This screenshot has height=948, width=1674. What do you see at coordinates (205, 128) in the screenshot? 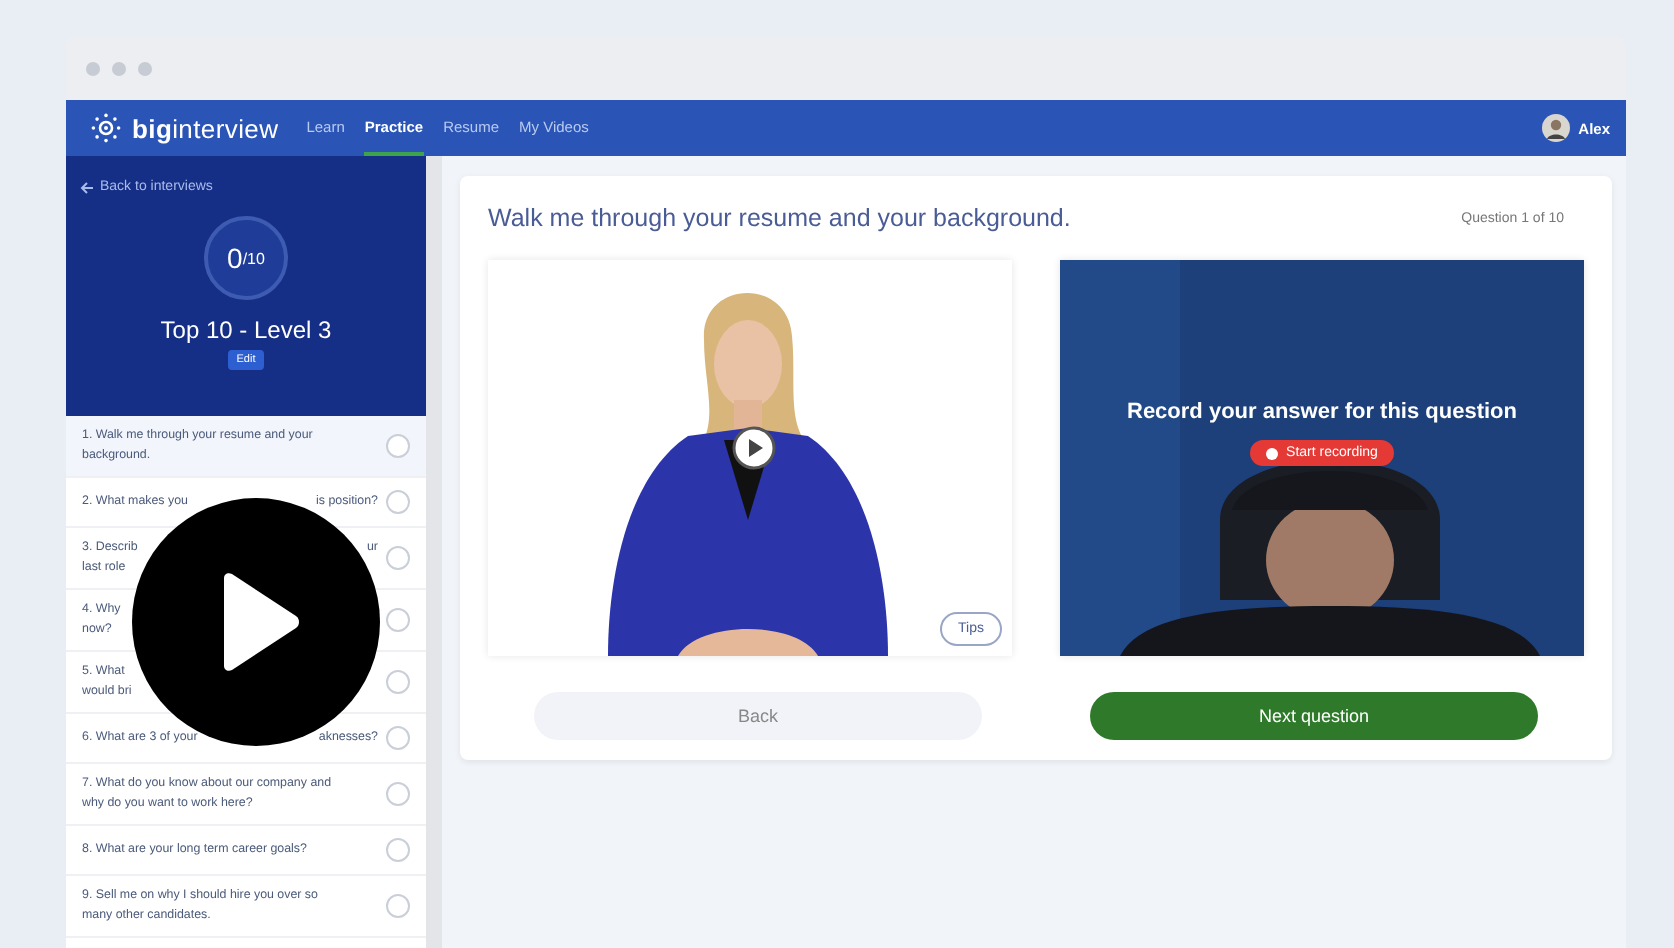
I see `logo-text: biginterview` at bounding box center [205, 128].